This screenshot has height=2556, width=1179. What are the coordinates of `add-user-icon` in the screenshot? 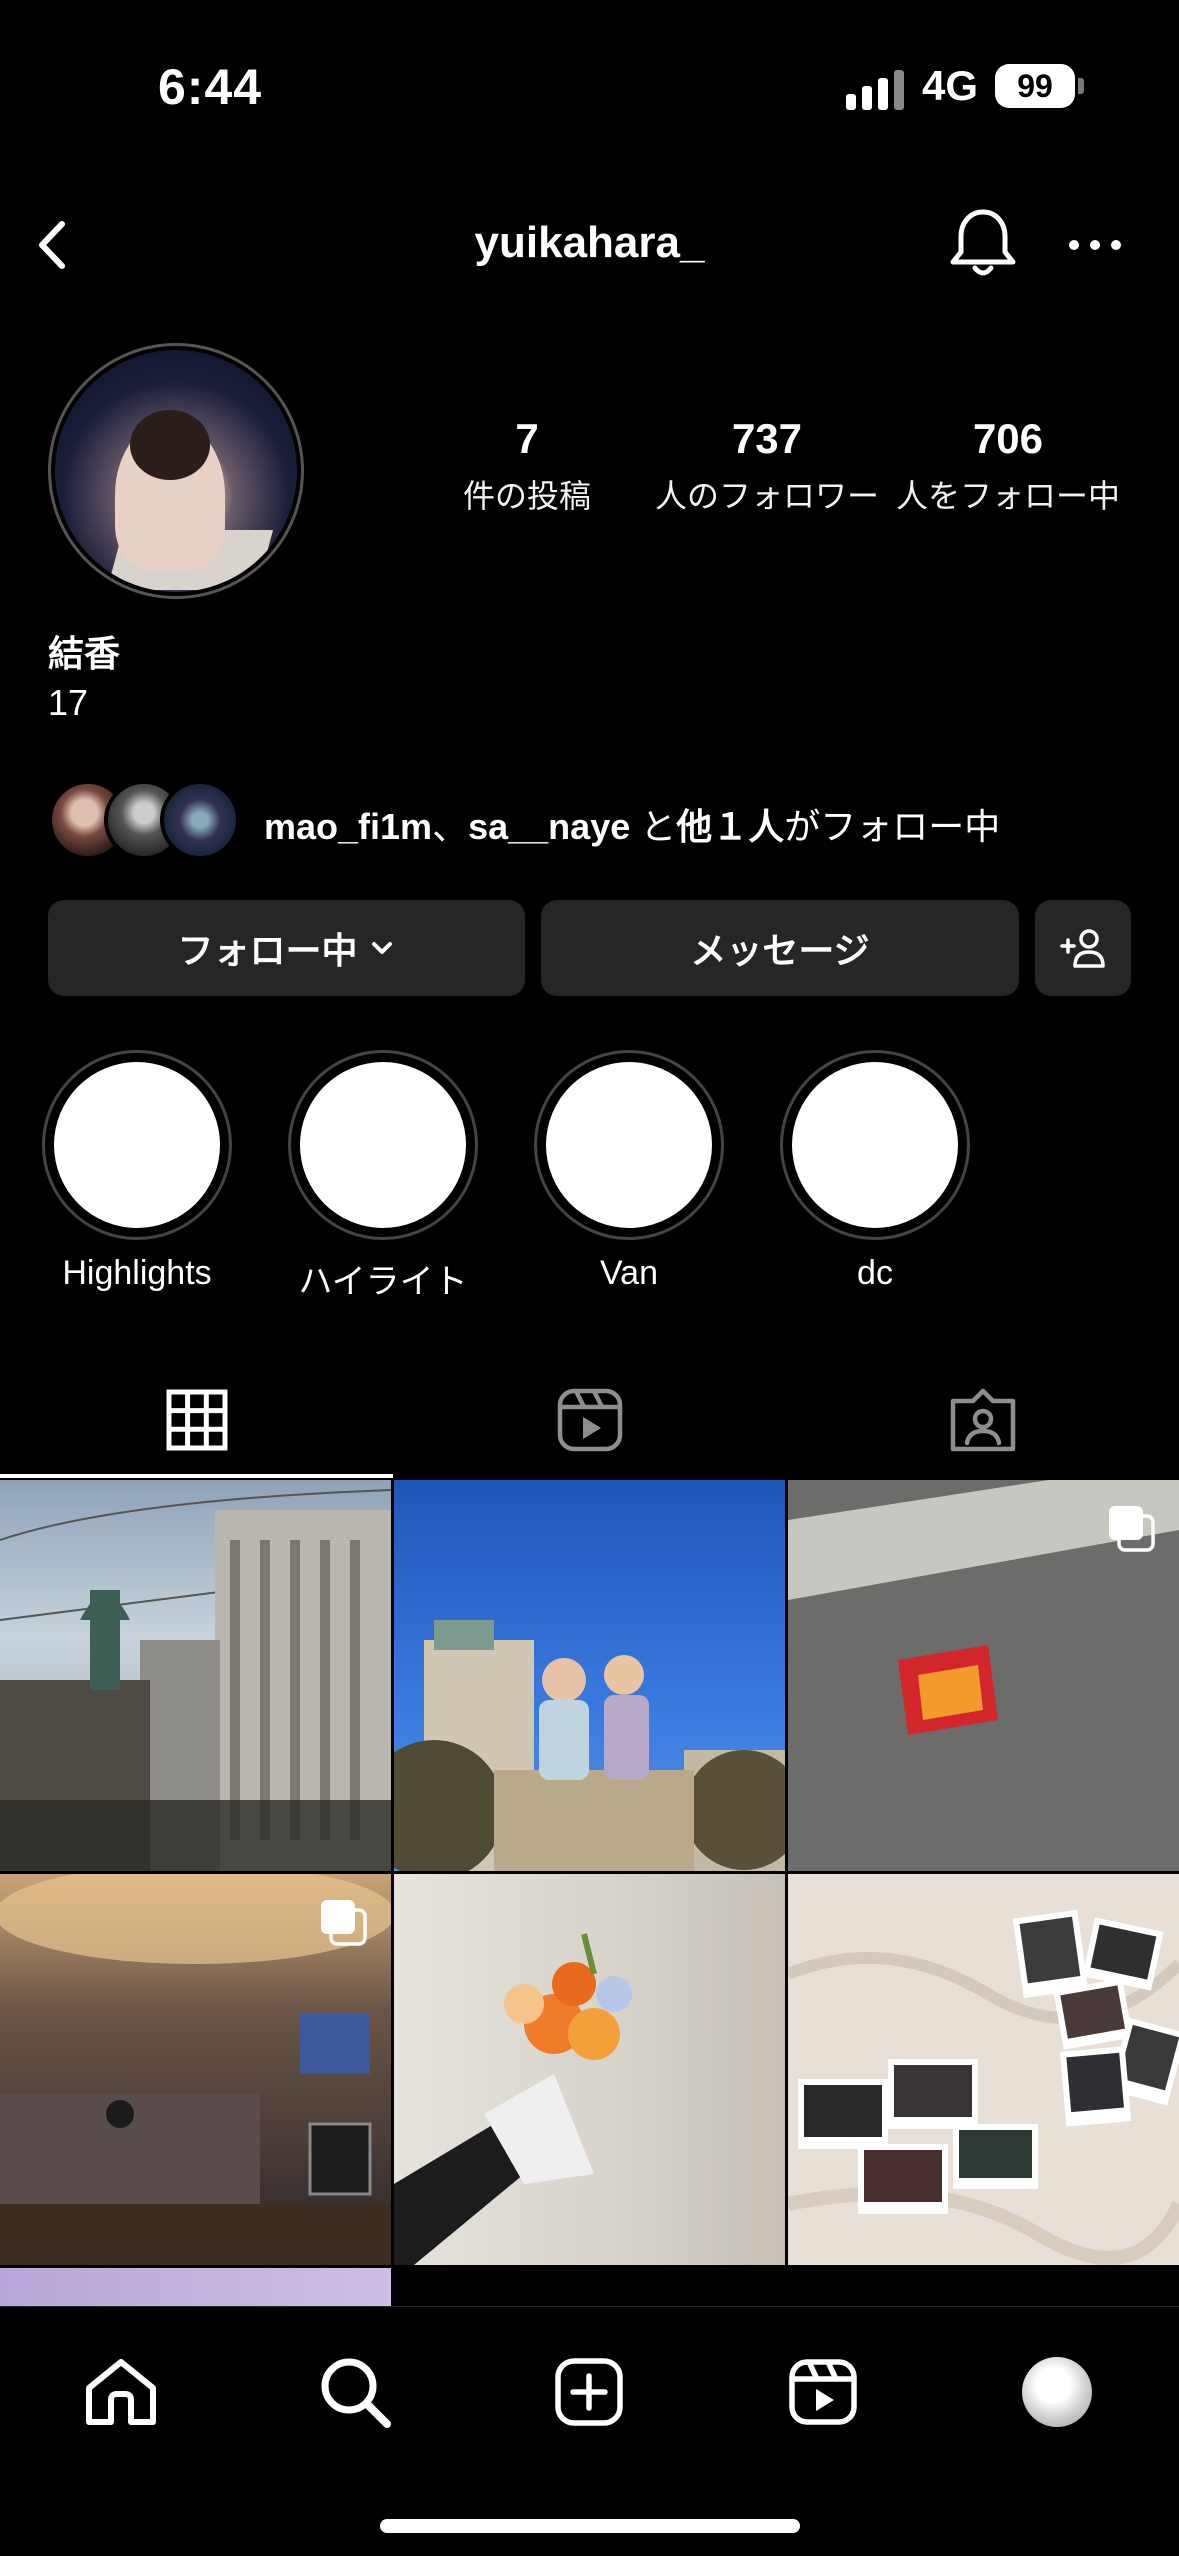 It's located at (1082, 948).